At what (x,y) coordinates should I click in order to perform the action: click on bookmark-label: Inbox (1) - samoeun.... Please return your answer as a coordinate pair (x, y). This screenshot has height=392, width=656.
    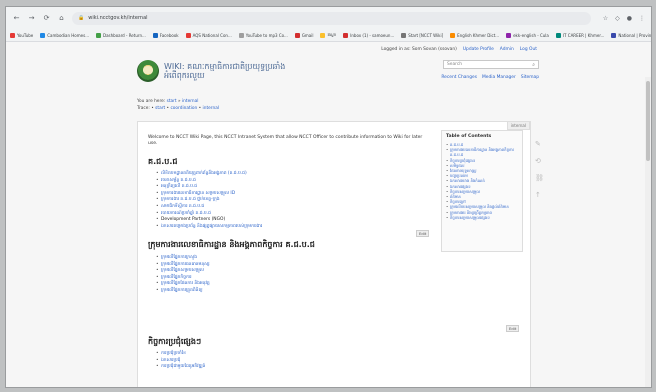
    Looking at the image, I should click on (372, 35).